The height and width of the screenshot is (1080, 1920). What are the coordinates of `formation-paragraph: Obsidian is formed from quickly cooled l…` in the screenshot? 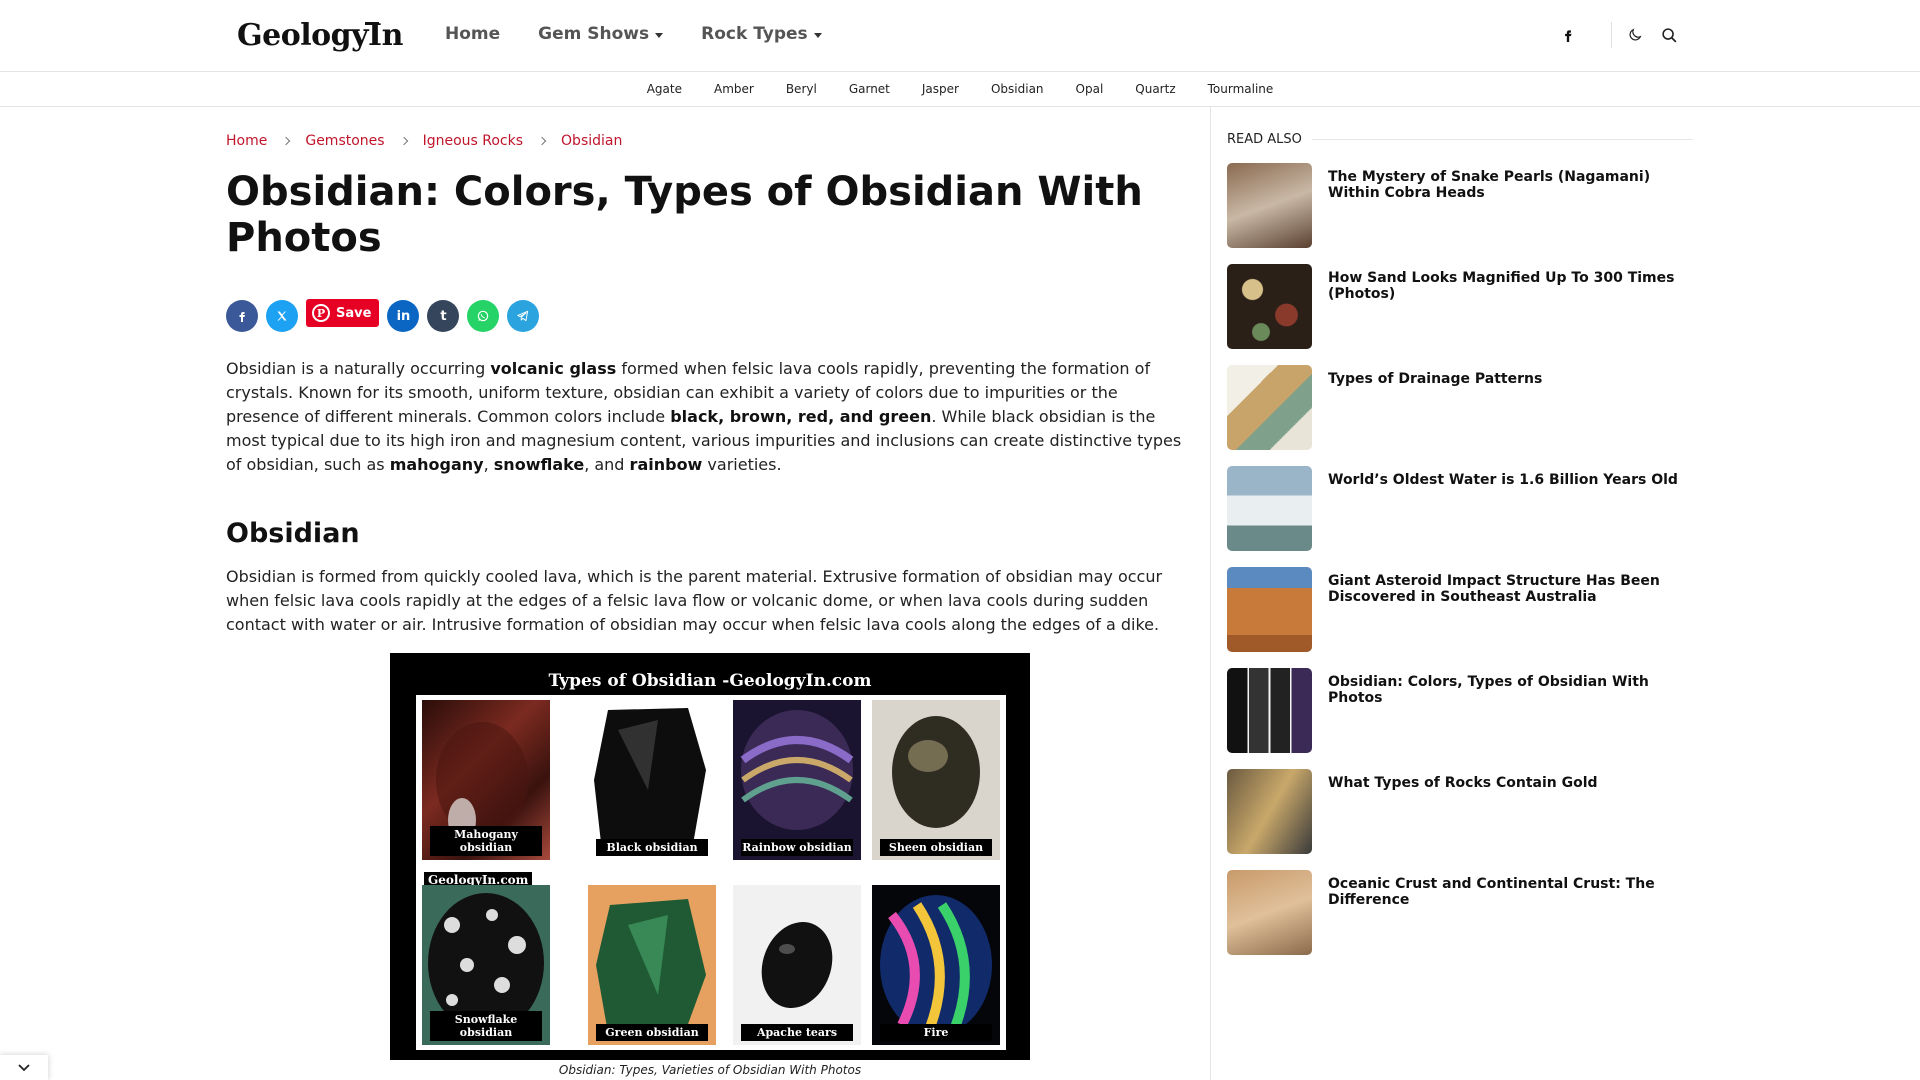 It's located at (694, 600).